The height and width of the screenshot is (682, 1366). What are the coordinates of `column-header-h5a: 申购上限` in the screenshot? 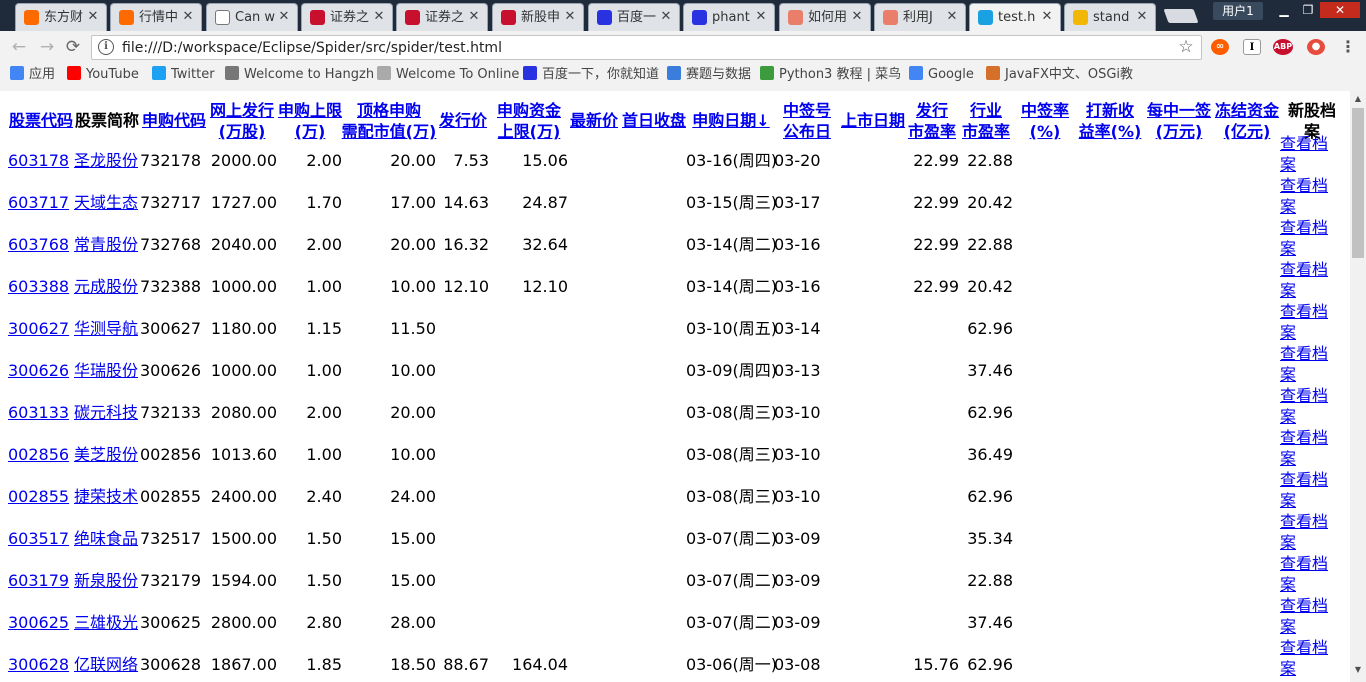 It's located at (310, 110).